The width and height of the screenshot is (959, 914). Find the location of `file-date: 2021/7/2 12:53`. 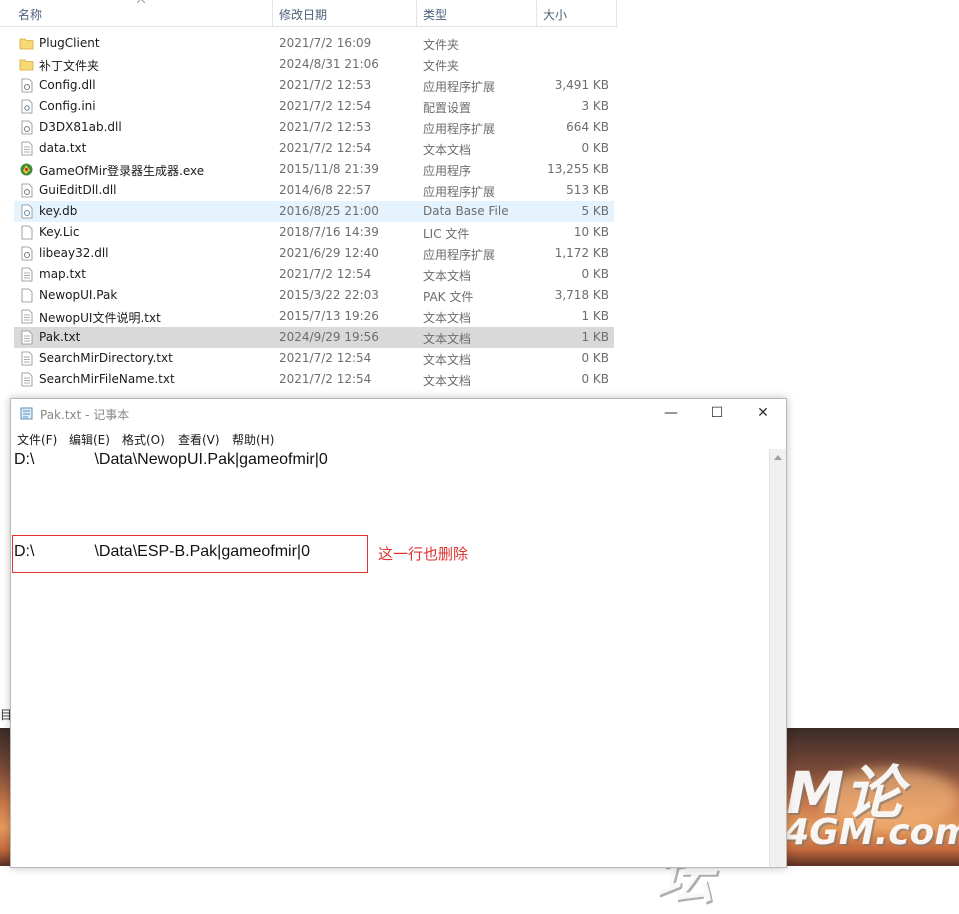

file-date: 2021/7/2 12:53 is located at coordinates (325, 85).